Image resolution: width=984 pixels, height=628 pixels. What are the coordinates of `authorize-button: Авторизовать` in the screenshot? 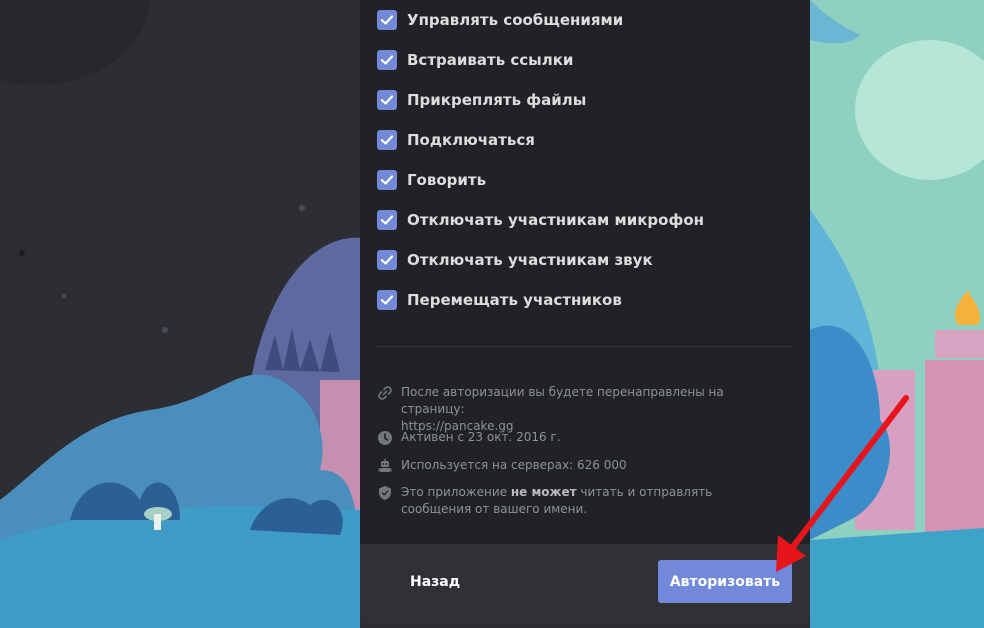 It's located at (725, 581).